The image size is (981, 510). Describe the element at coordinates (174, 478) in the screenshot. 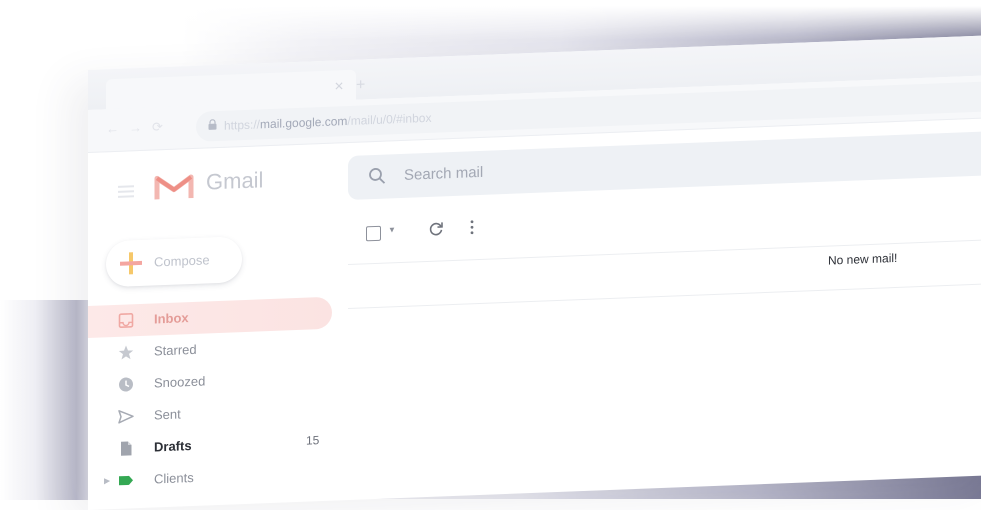

I see `sidebar-item-label: Clients` at that location.